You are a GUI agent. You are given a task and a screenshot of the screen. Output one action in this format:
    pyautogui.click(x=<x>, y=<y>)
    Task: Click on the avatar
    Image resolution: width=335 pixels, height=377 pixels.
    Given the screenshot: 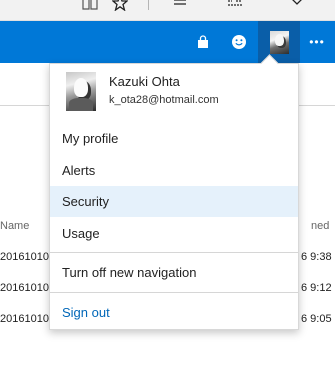 What is the action you would take?
    pyautogui.click(x=279, y=42)
    